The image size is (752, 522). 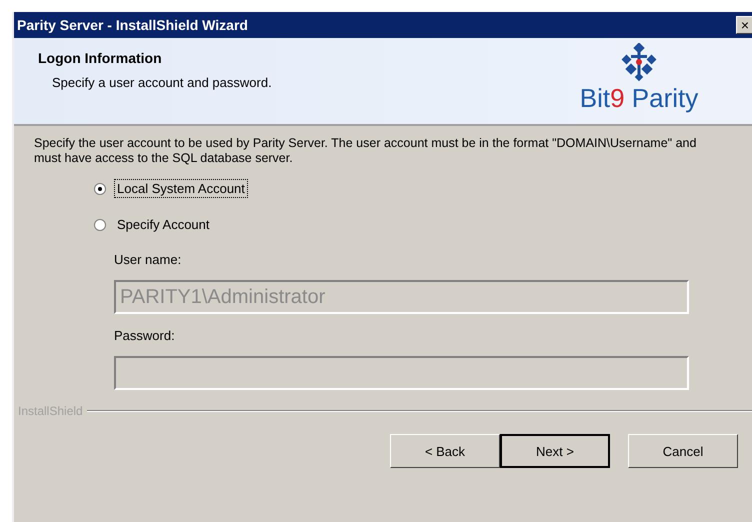 What do you see at coordinates (366, 151) in the screenshot?
I see `description-text: Specify the user account to be used by Parity Server. The user account must be in the format "DOMAIN\Username" and must have access to the SQL database server.` at bounding box center [366, 151].